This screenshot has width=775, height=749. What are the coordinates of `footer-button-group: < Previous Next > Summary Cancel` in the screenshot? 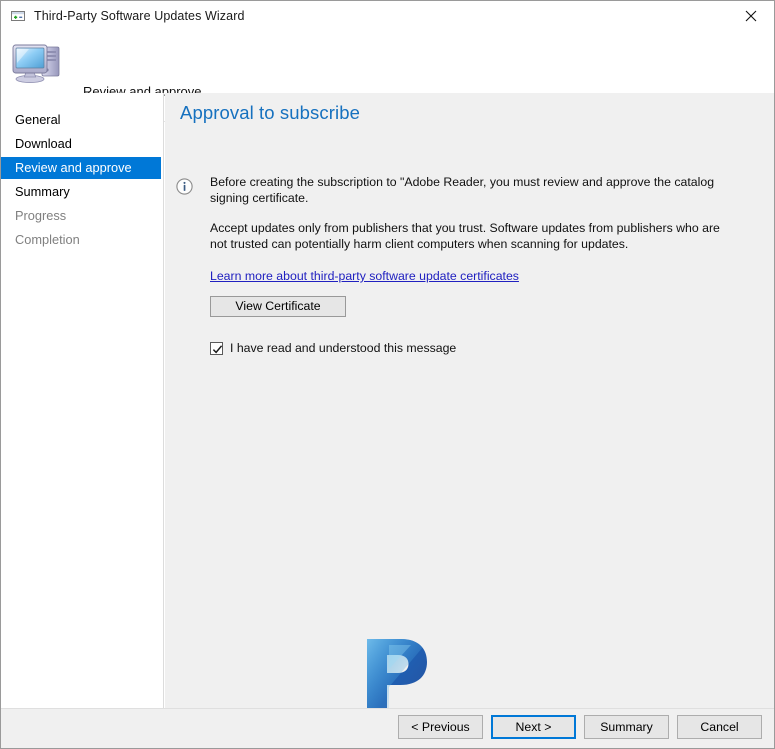 It's located at (580, 727).